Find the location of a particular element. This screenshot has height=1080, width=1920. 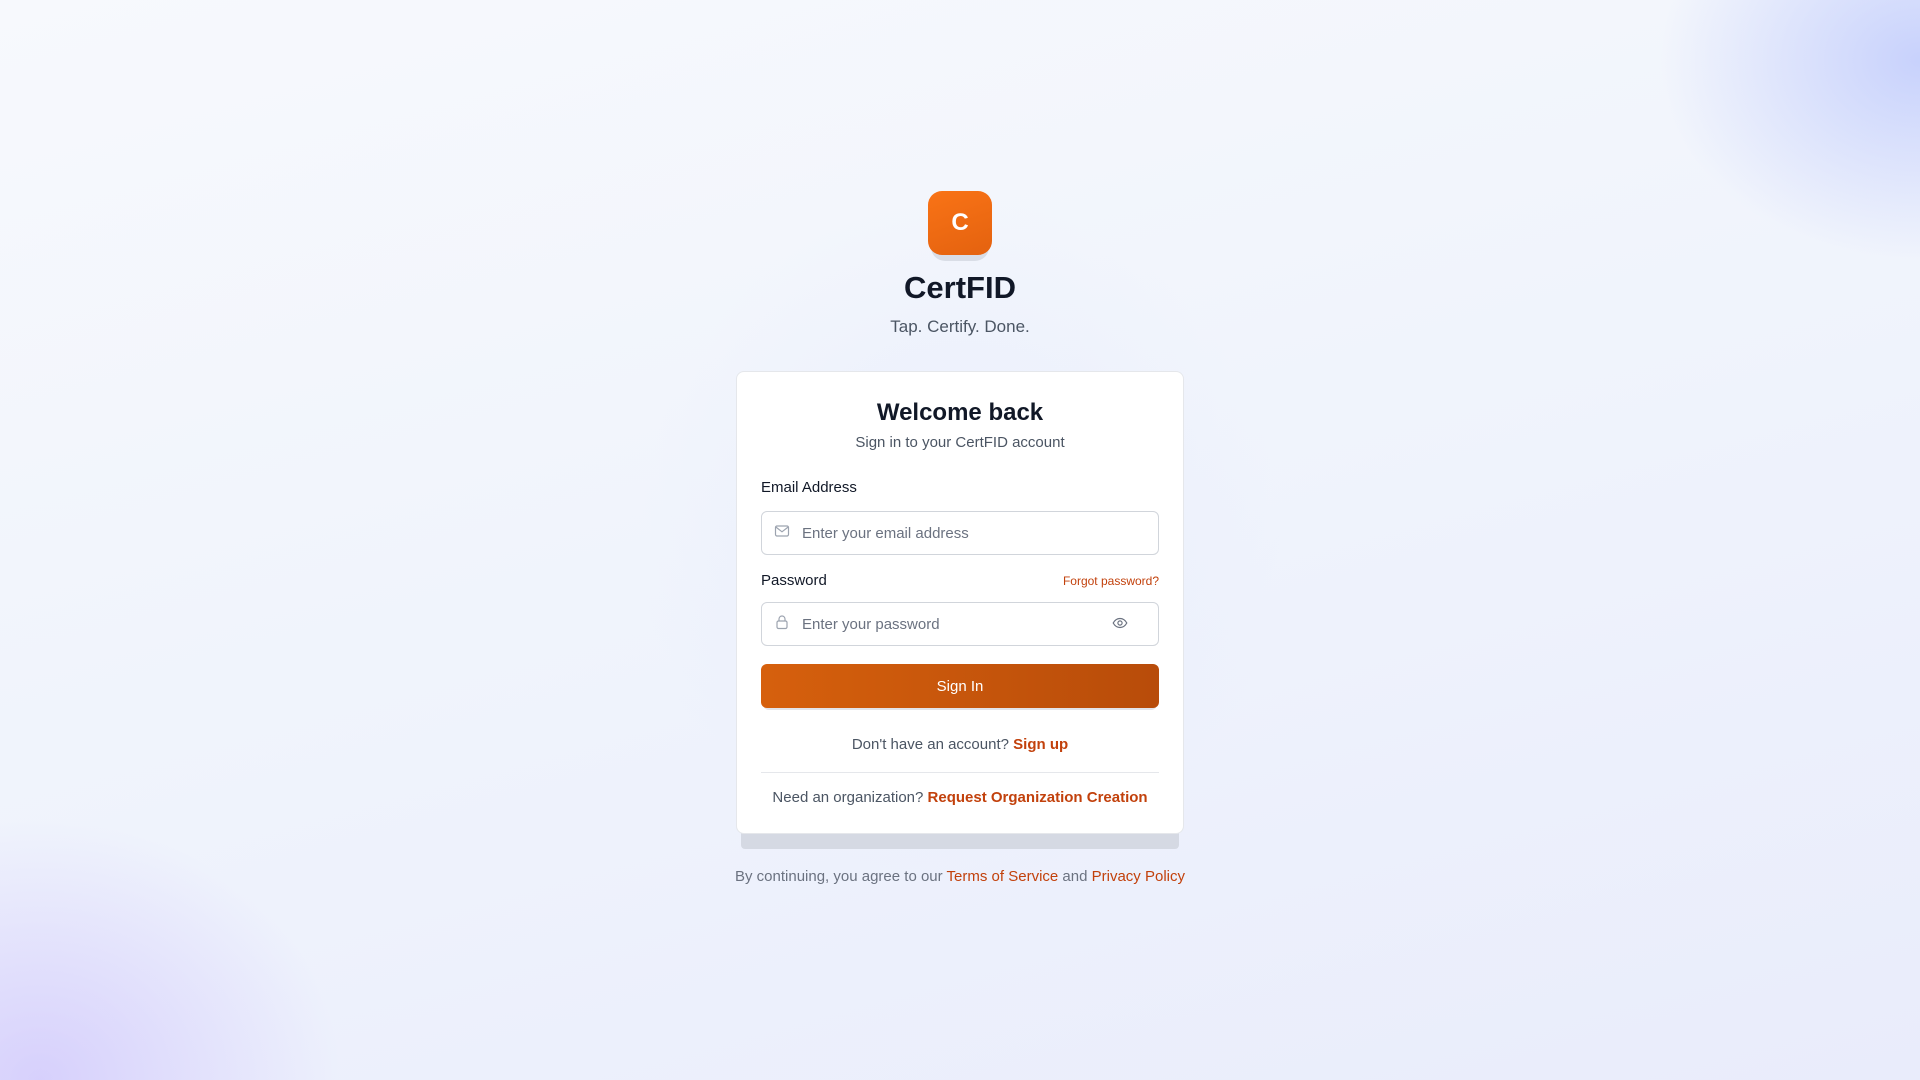

card-title: Welcome back is located at coordinates (960, 412).